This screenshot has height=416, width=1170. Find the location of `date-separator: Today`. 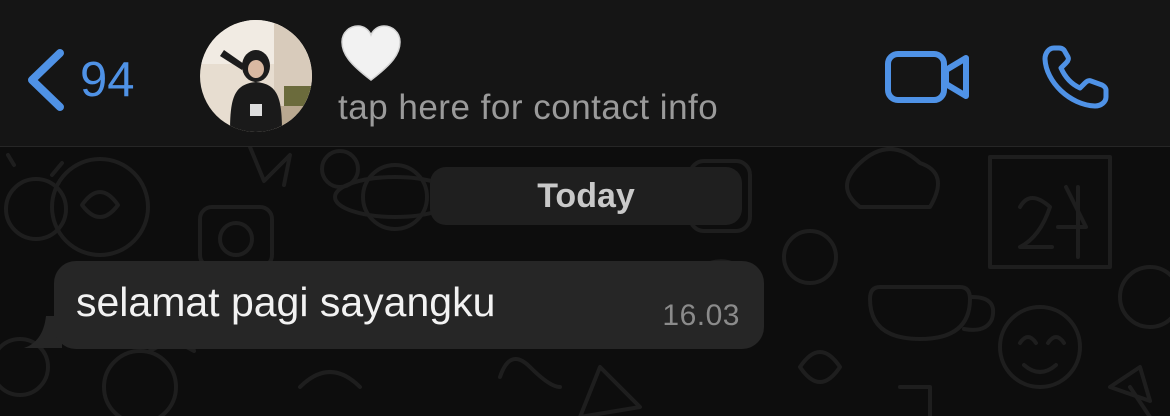

date-separator: Today is located at coordinates (586, 196).